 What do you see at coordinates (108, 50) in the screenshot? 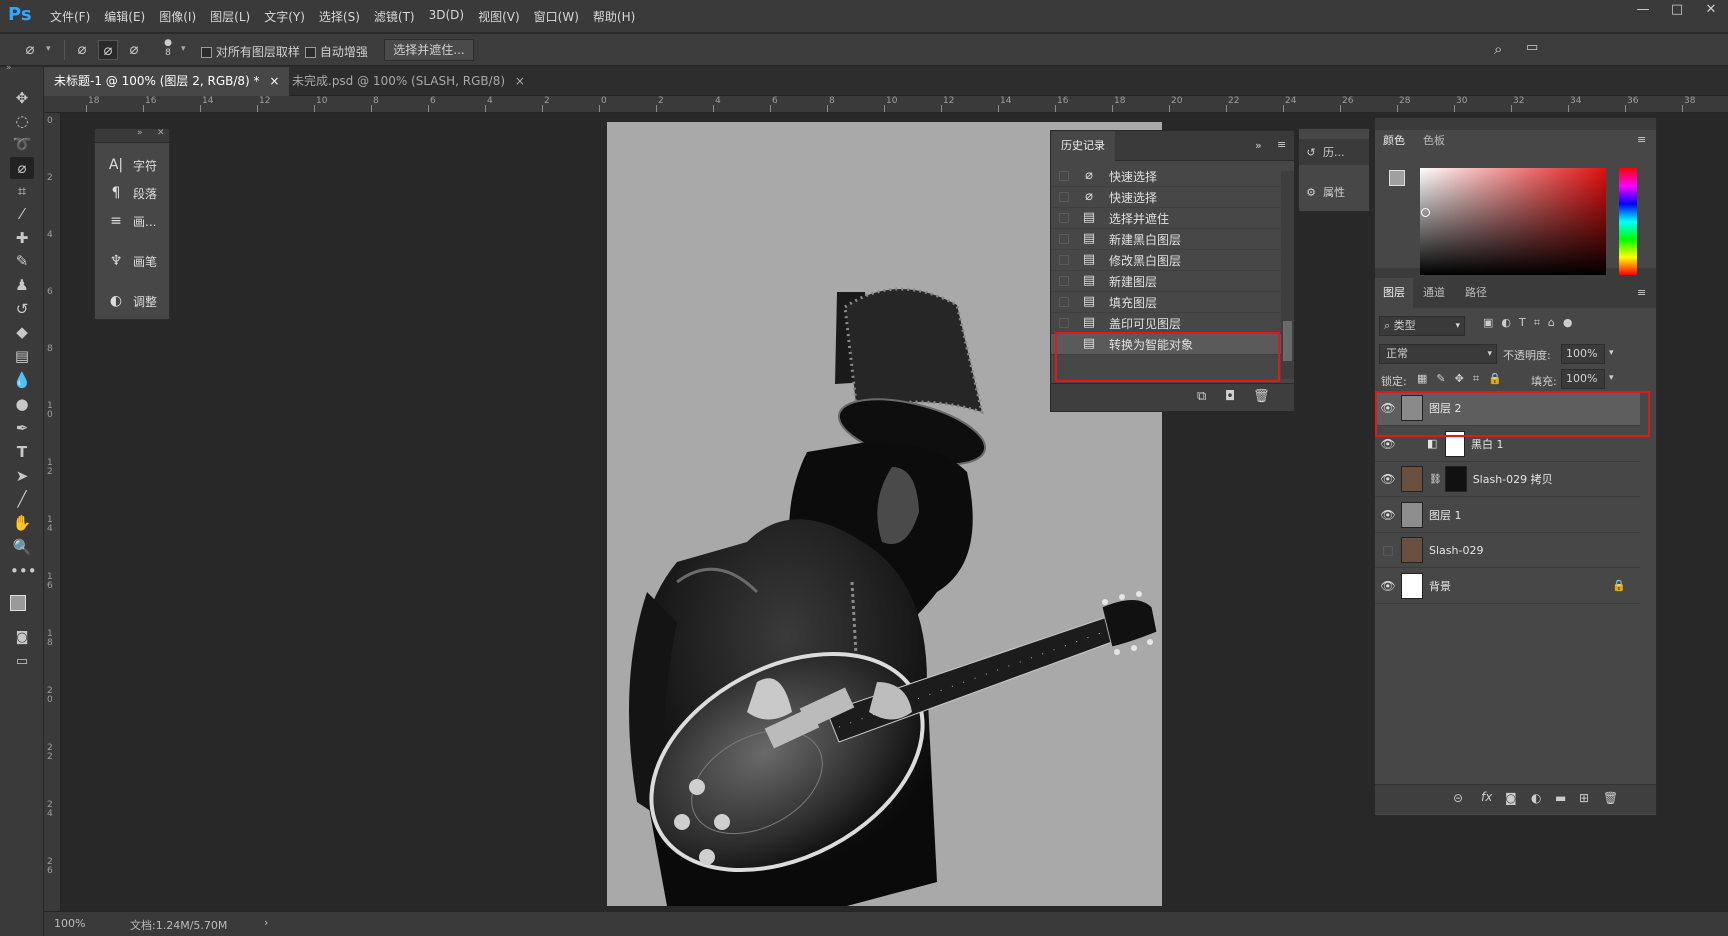
I see `add-selection-icon: ⌀` at bounding box center [108, 50].